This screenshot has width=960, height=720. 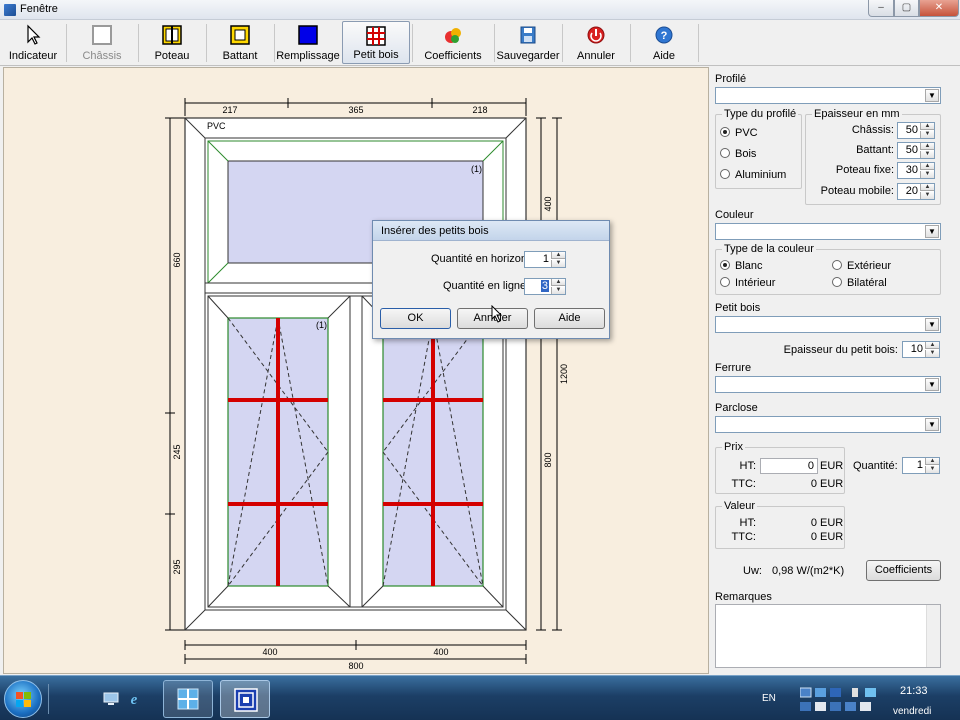 I want to click on color-select: ▼, so click(x=828, y=231).